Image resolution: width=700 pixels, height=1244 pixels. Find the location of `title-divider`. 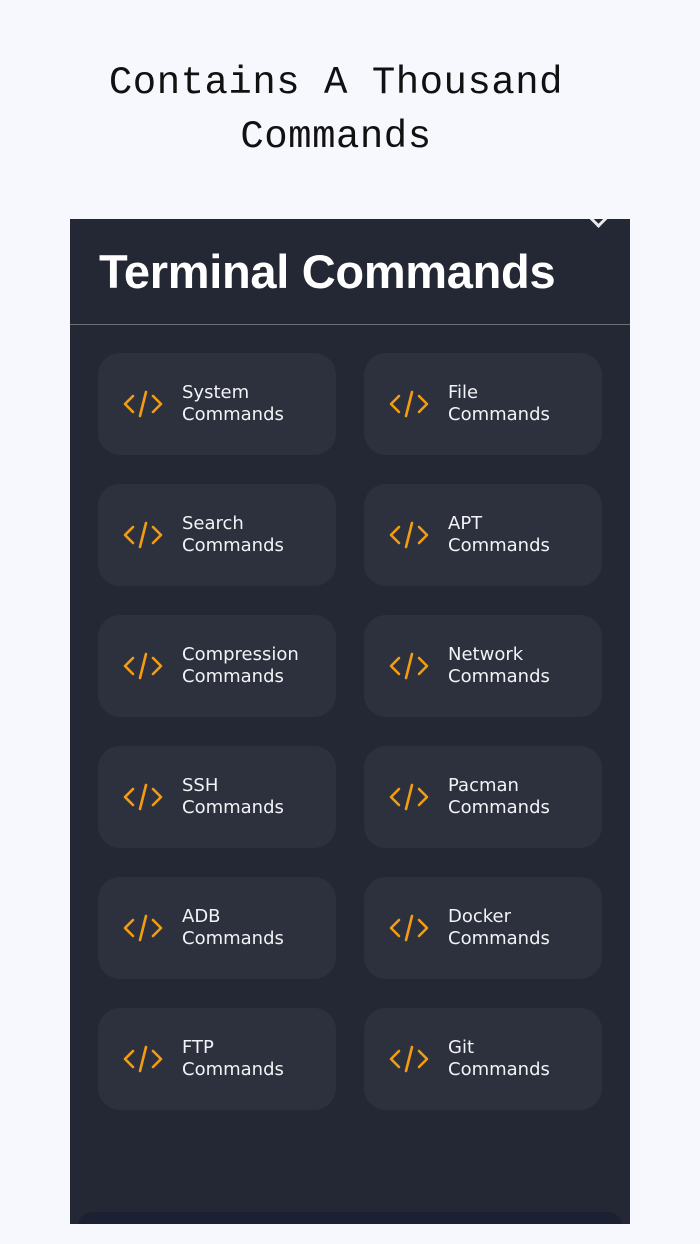

title-divider is located at coordinates (350, 324).